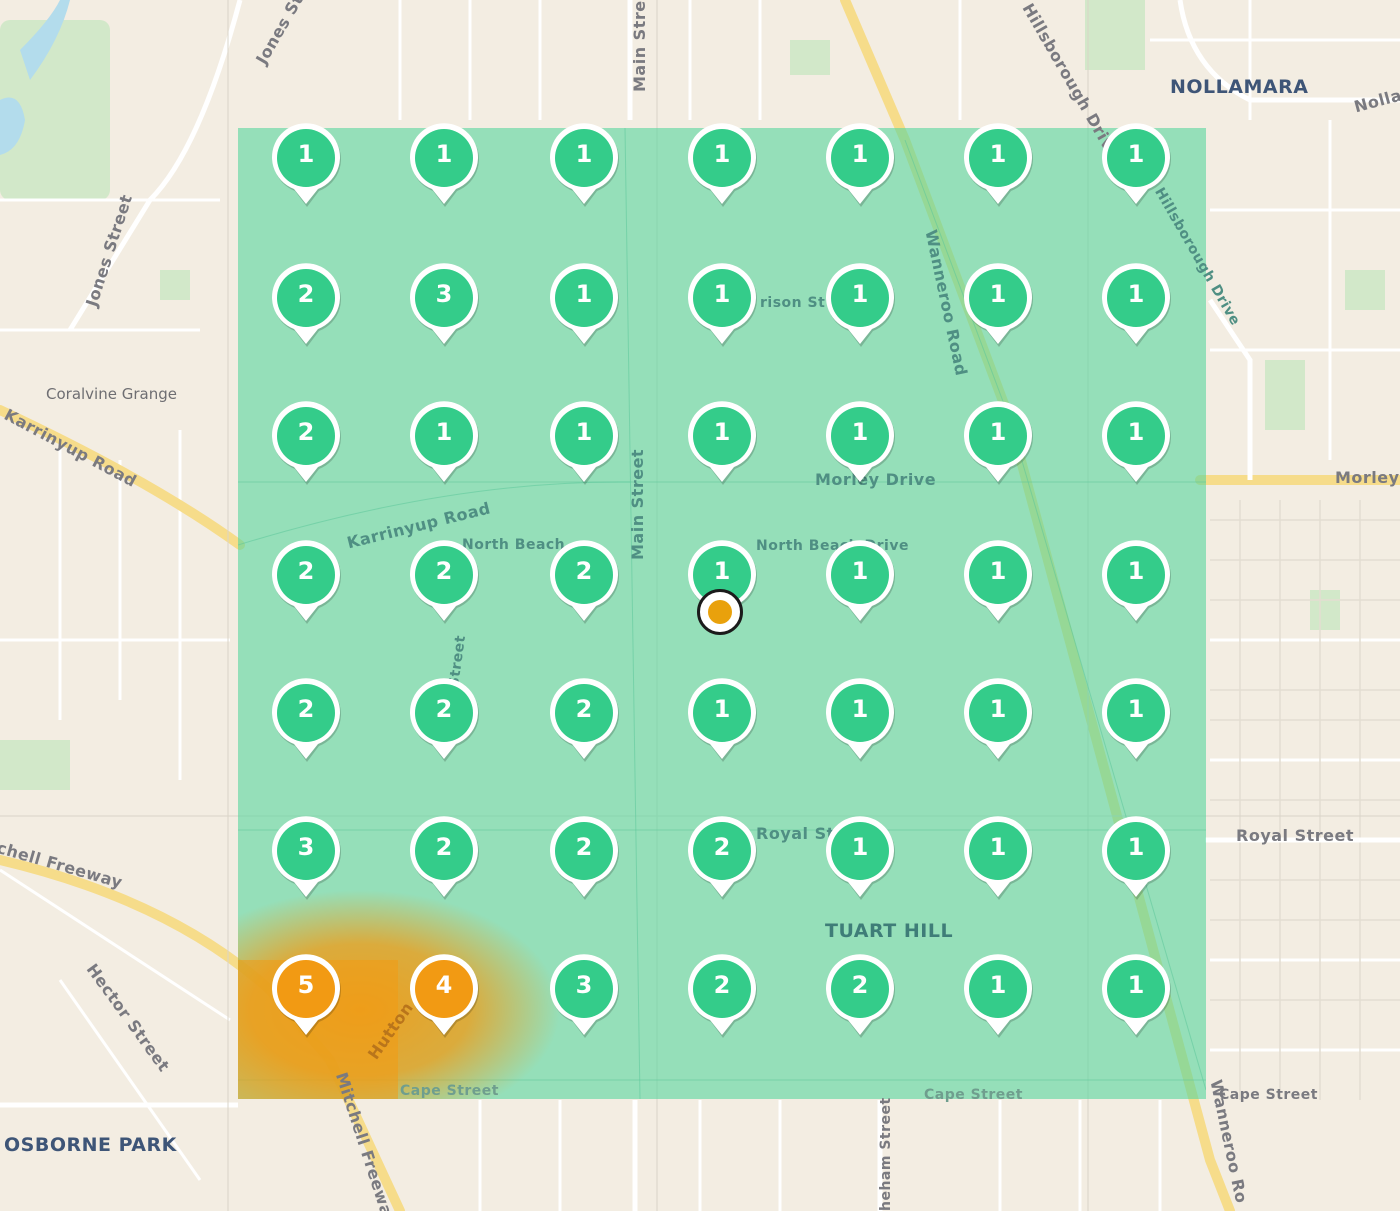  I want to click on street-label: Morley, so click(1367, 477).